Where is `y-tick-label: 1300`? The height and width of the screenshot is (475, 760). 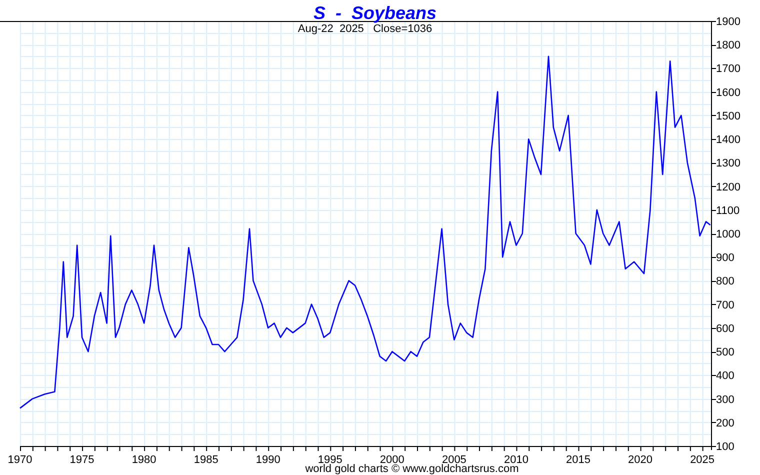 y-tick-label: 1300 is located at coordinates (728, 164).